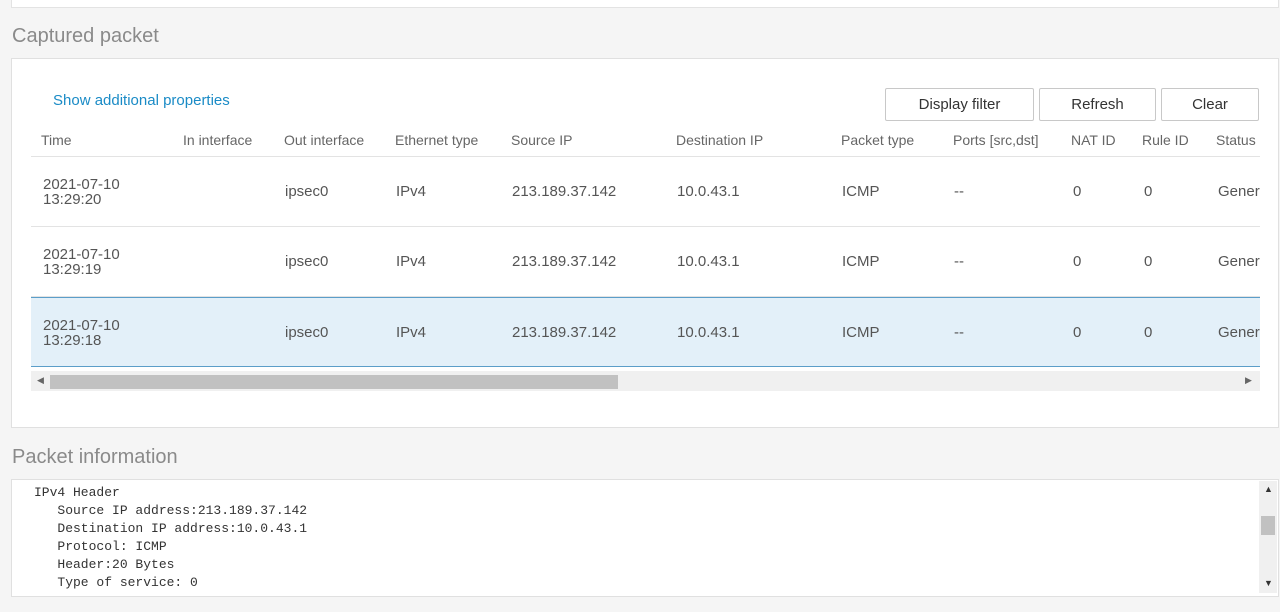 This screenshot has width=1280, height=612. Describe the element at coordinates (1248, 380) in the screenshot. I see `triangle-right-icon: ▶` at that location.